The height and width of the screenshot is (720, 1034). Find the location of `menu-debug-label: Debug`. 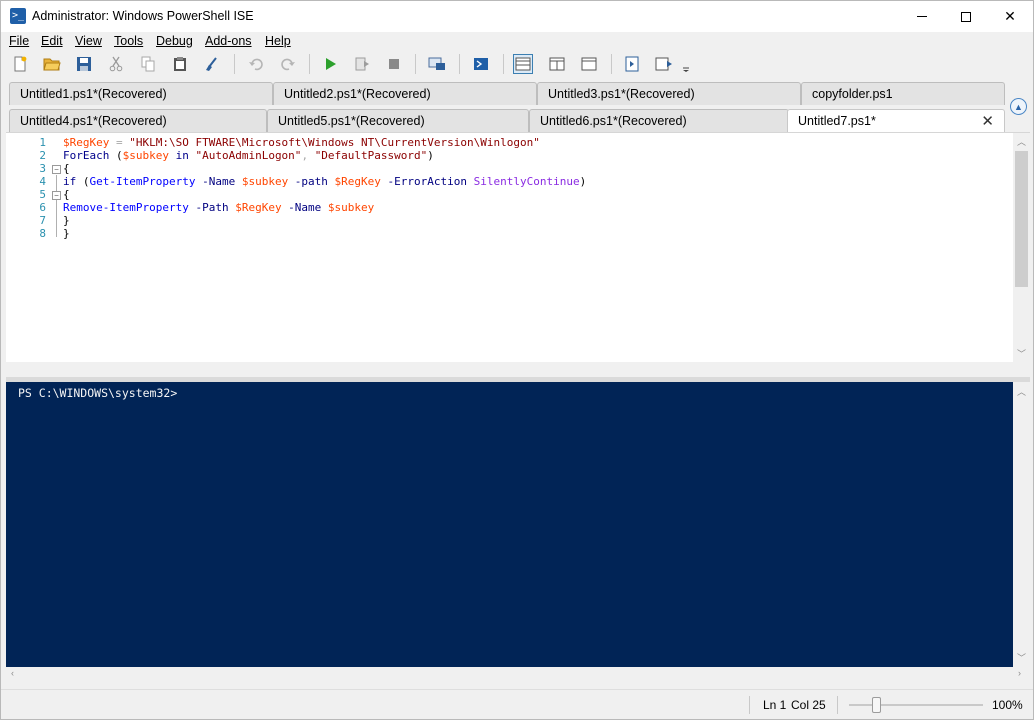

menu-debug-label: Debug is located at coordinates (174, 41).